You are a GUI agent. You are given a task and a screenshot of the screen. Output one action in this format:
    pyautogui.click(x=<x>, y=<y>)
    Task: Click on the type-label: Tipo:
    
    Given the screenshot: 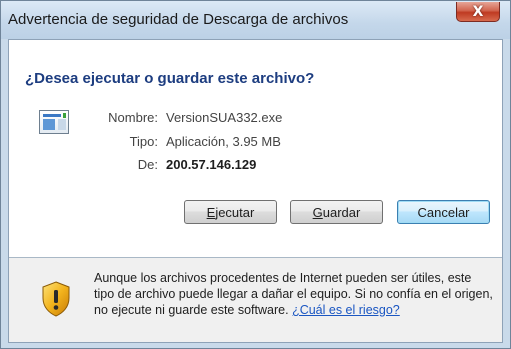 What is the action you would take?
    pyautogui.click(x=143, y=141)
    